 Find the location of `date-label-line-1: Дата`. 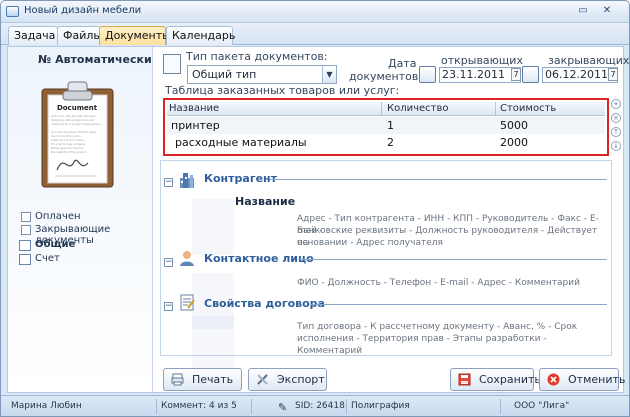

date-label-line-1: Дата is located at coordinates (402, 63).